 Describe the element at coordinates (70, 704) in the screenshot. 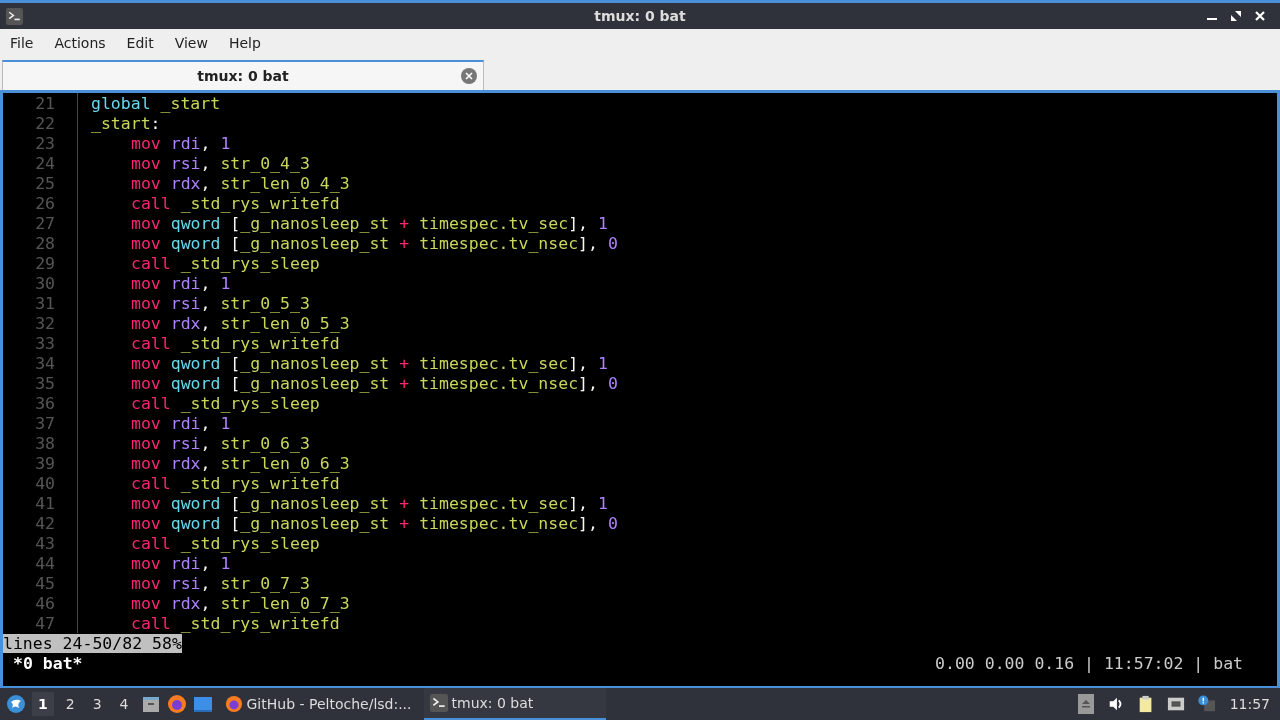

I see `workspace-button: 2` at that location.